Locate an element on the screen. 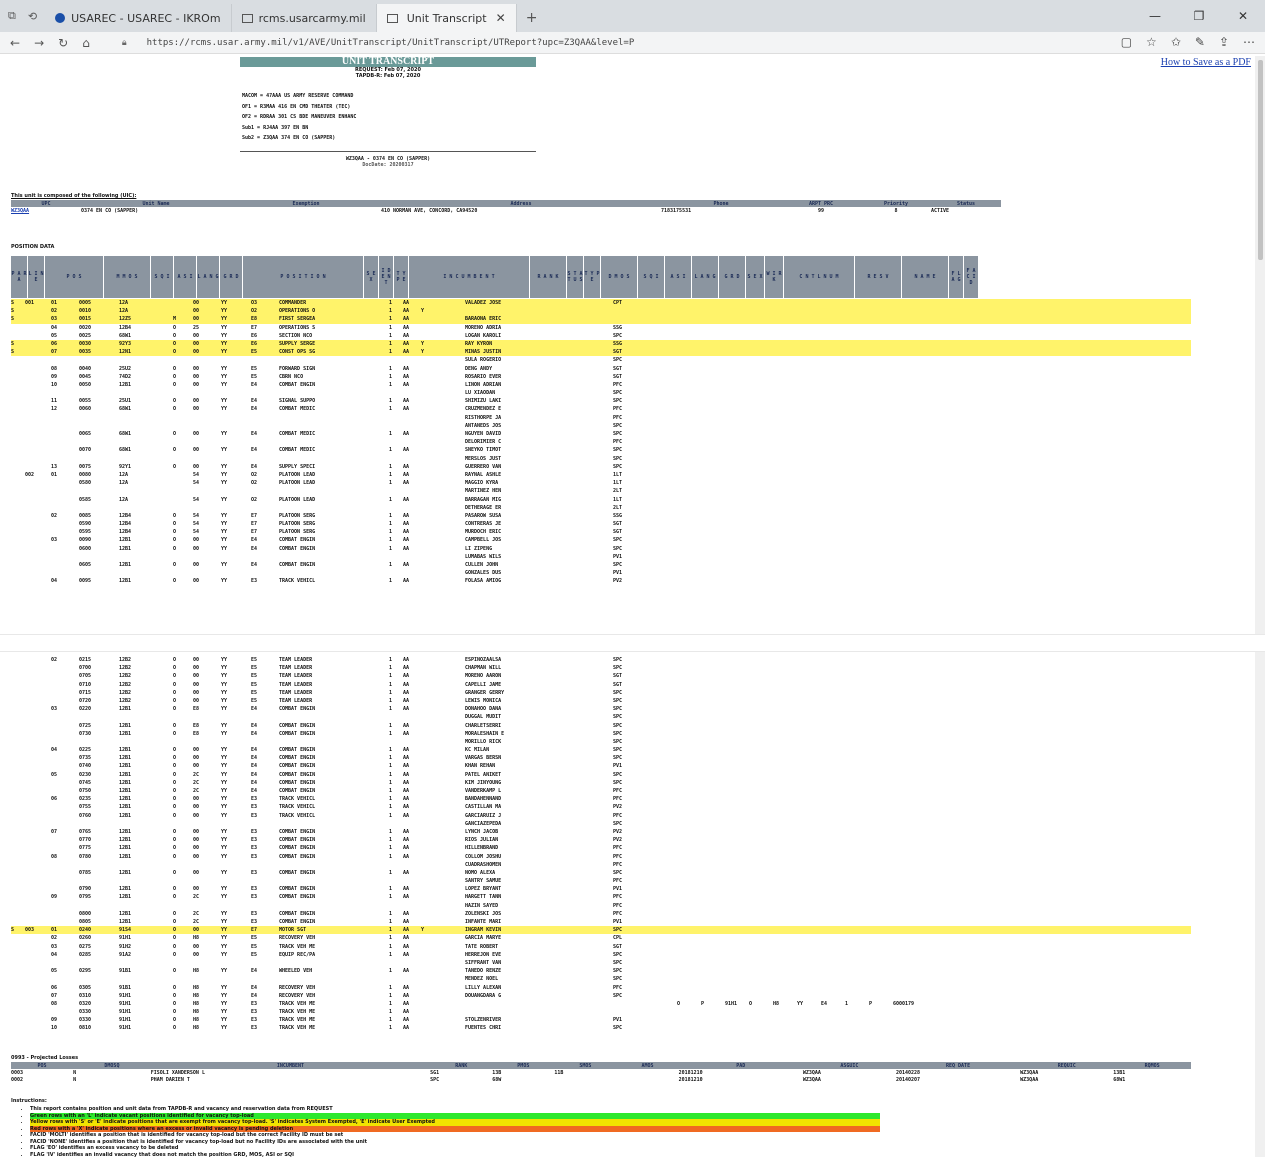 The width and height of the screenshot is (1265, 1157). table-cell: COMBAT ENGIN is located at coordinates (297, 922).